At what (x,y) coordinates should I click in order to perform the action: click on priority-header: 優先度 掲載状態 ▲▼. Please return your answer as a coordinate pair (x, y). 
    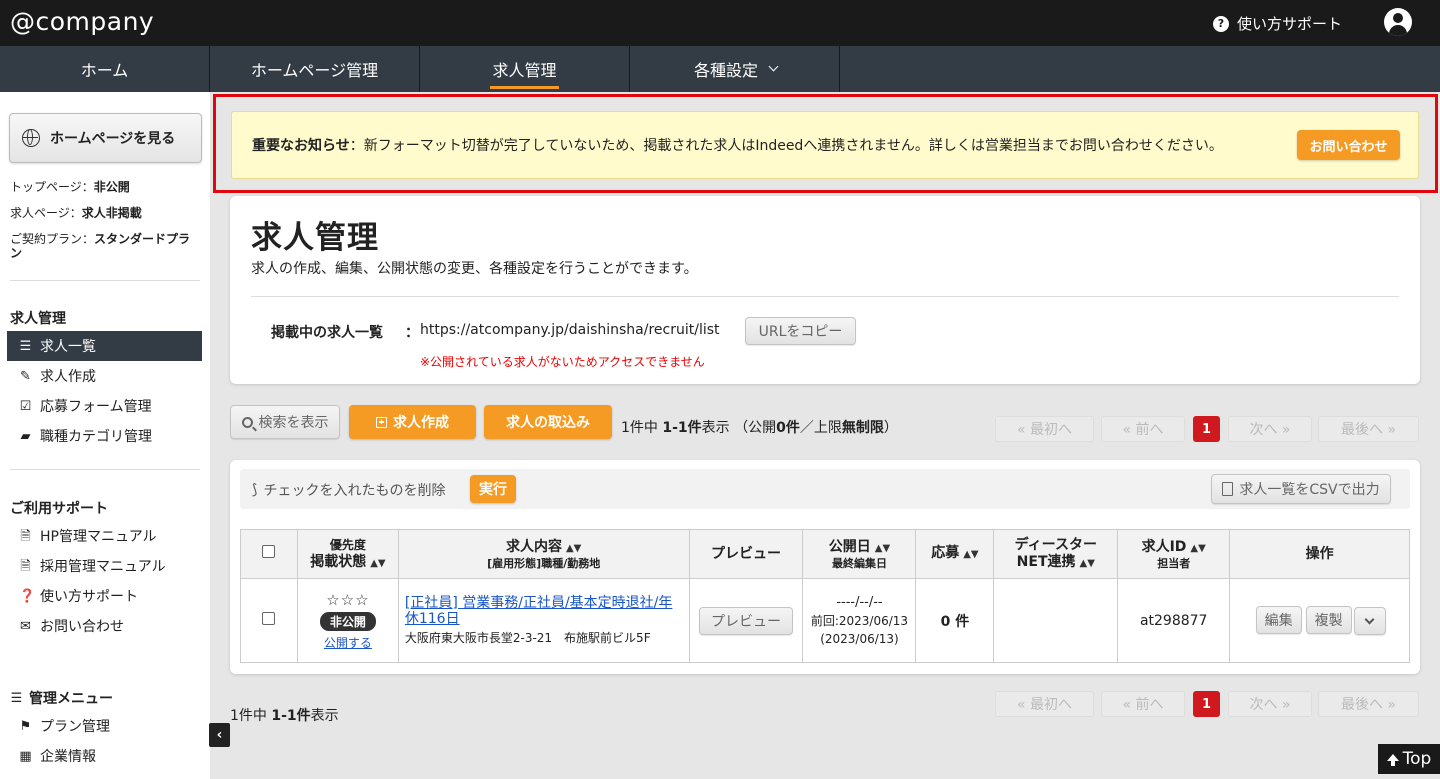
    Looking at the image, I should click on (347, 554).